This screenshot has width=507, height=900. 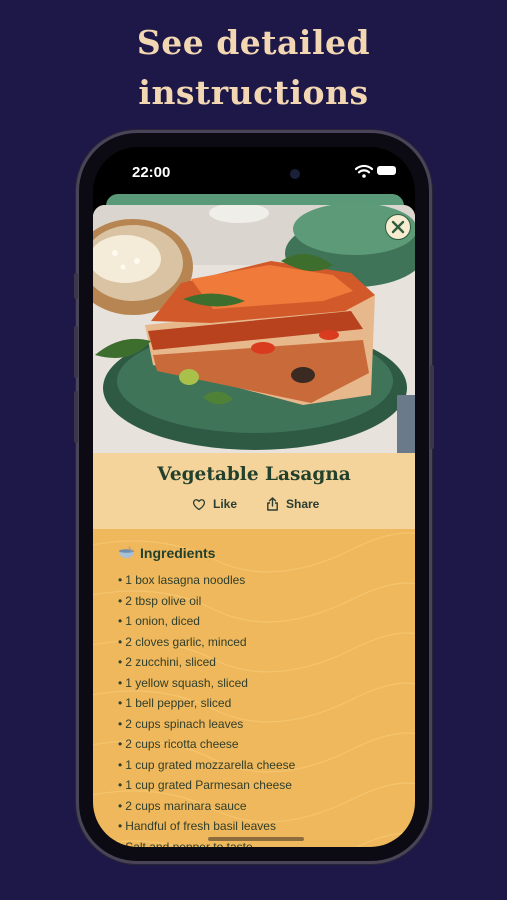 What do you see at coordinates (386, 170) in the screenshot?
I see `battery-icon` at bounding box center [386, 170].